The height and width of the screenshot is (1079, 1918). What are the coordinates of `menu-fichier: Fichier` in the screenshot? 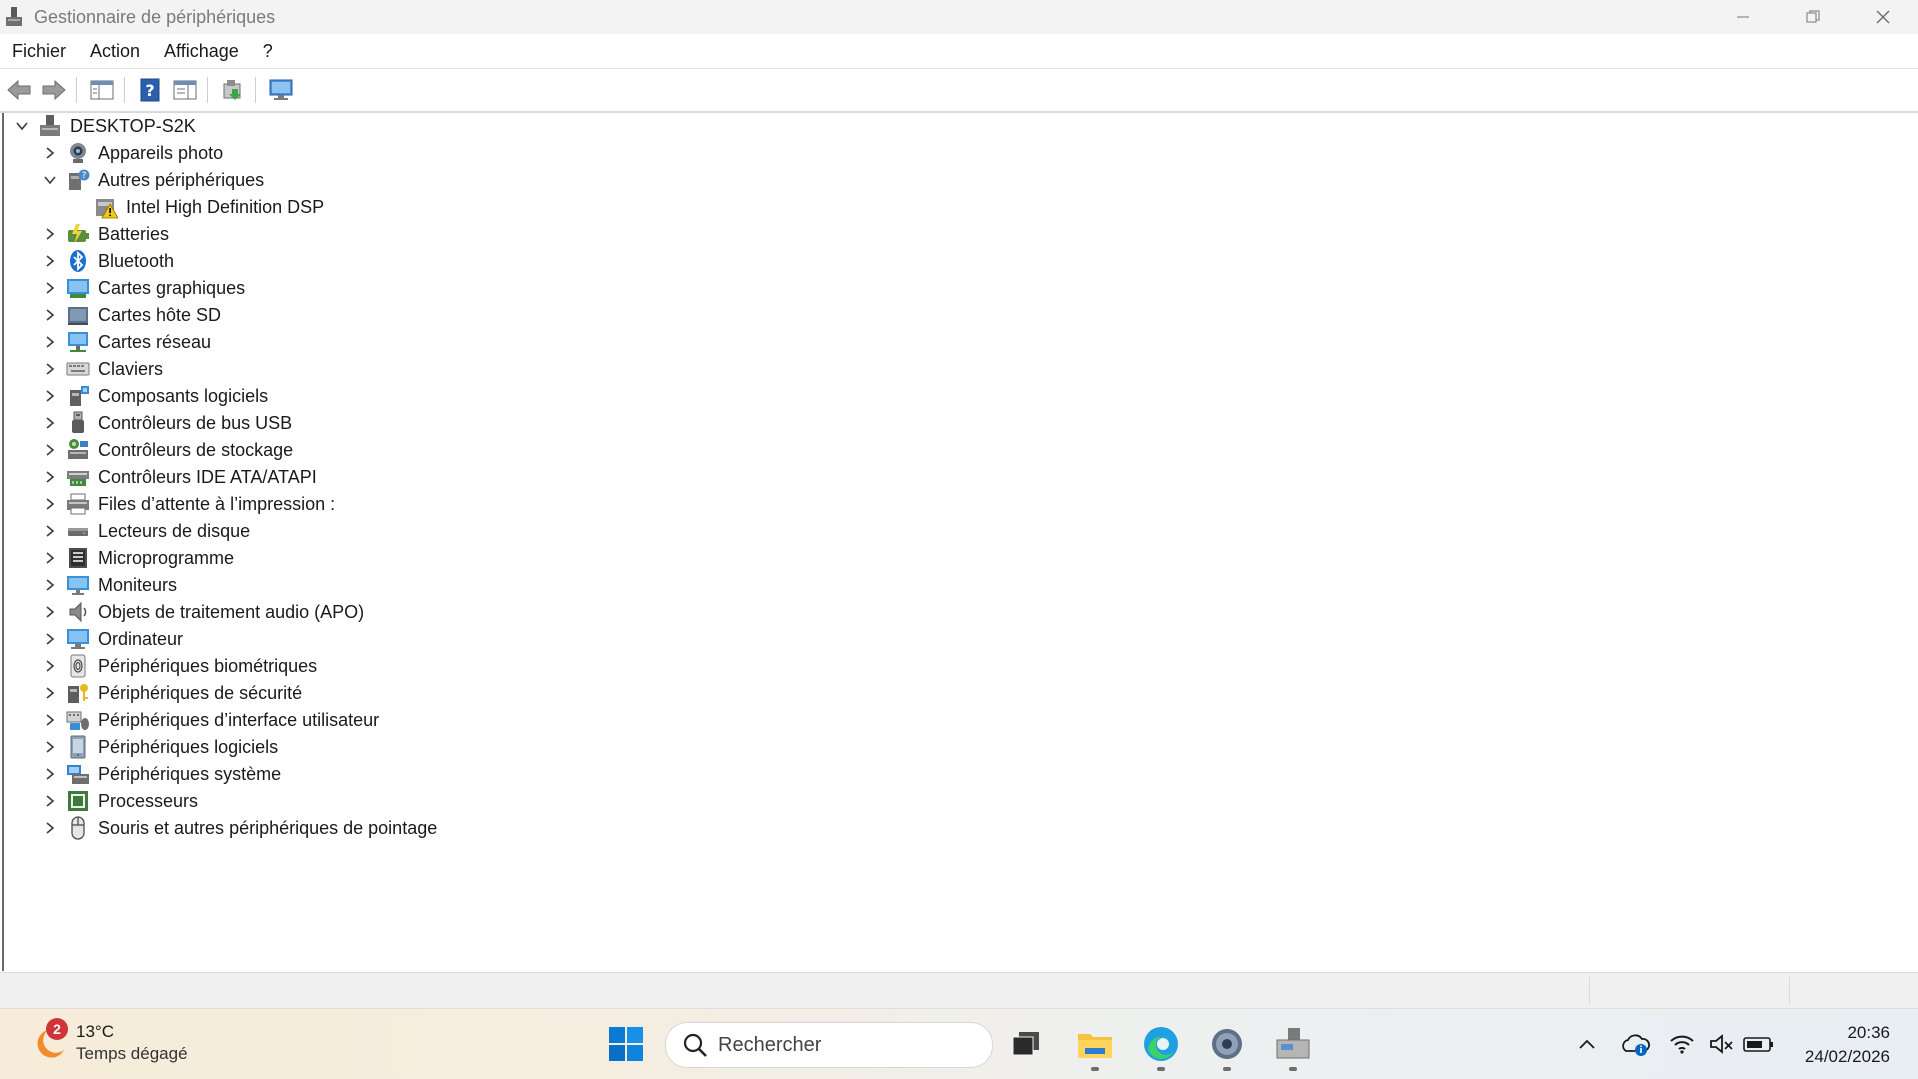 It's located at (39, 51).